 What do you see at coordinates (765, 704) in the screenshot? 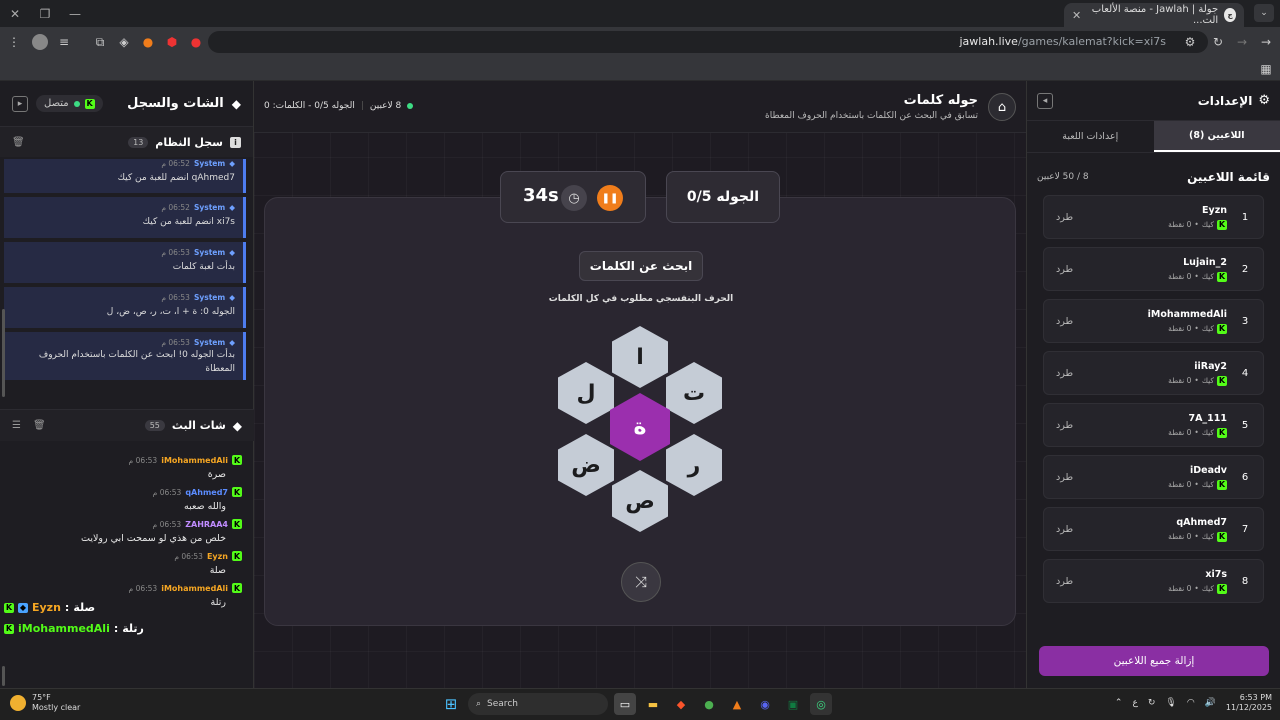
I see `discord-icon: ◉` at bounding box center [765, 704].